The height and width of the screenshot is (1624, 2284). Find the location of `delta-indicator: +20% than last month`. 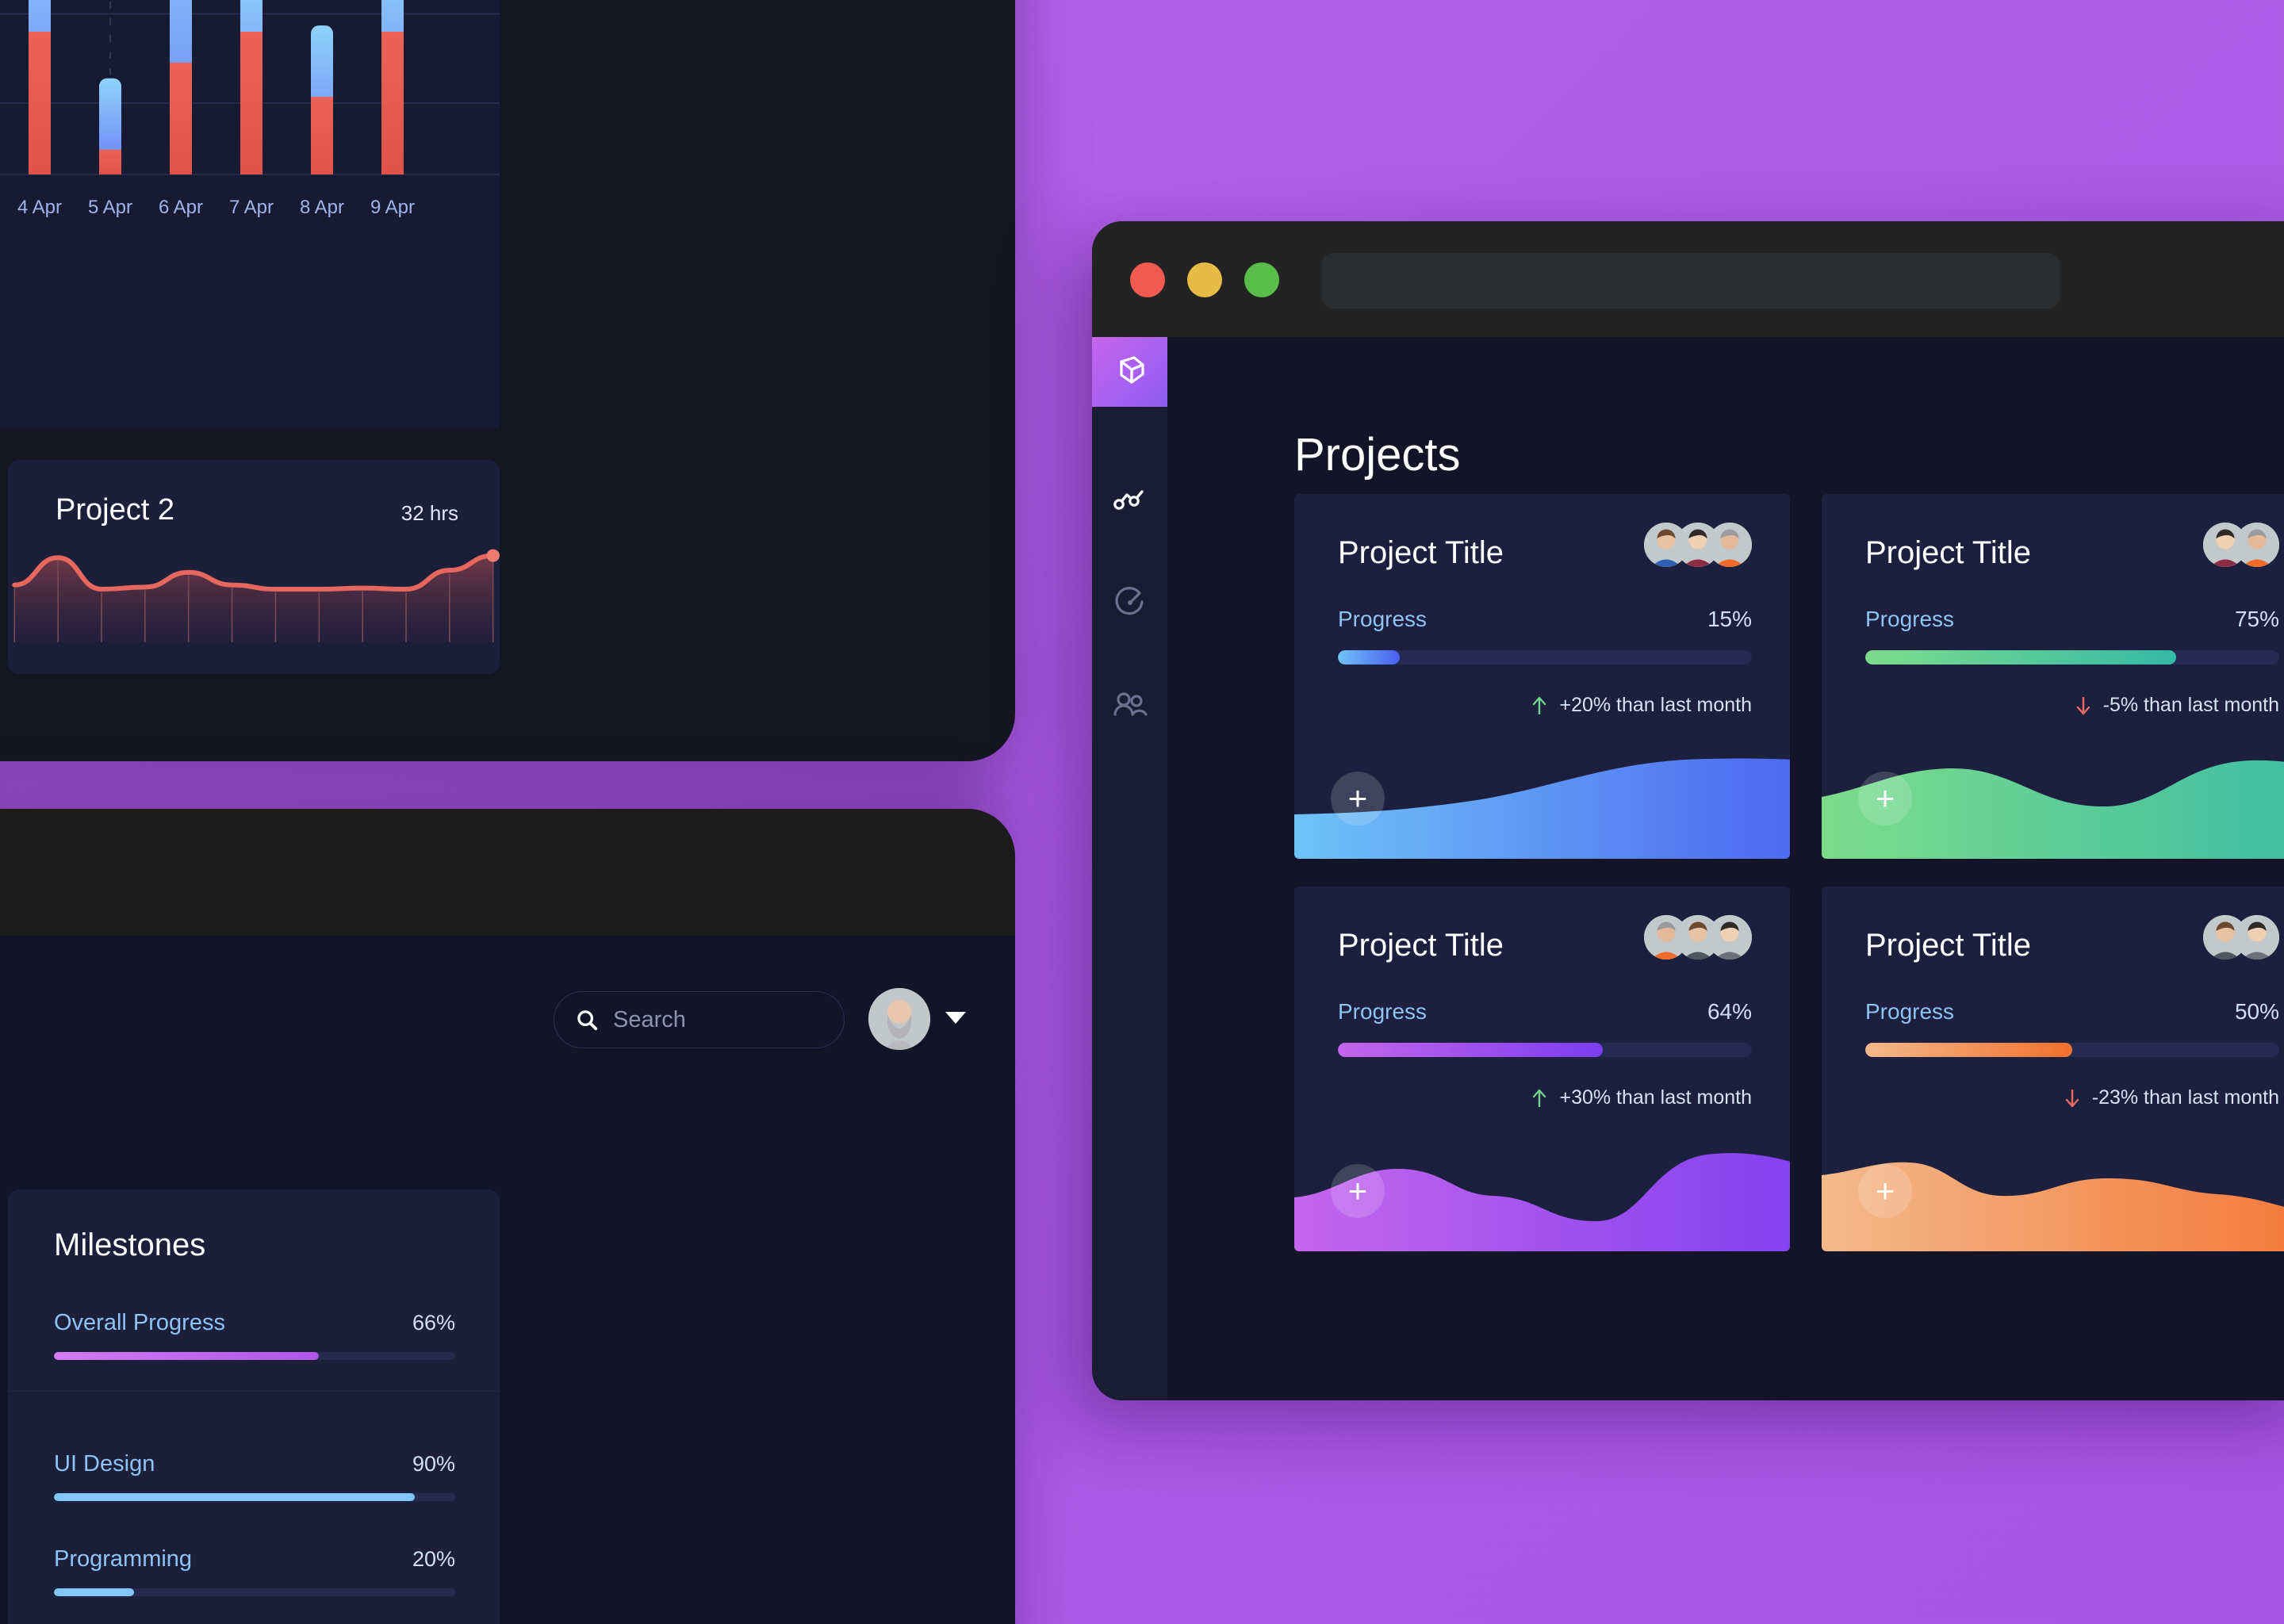

delta-indicator: +20% than last month is located at coordinates (1641, 705).